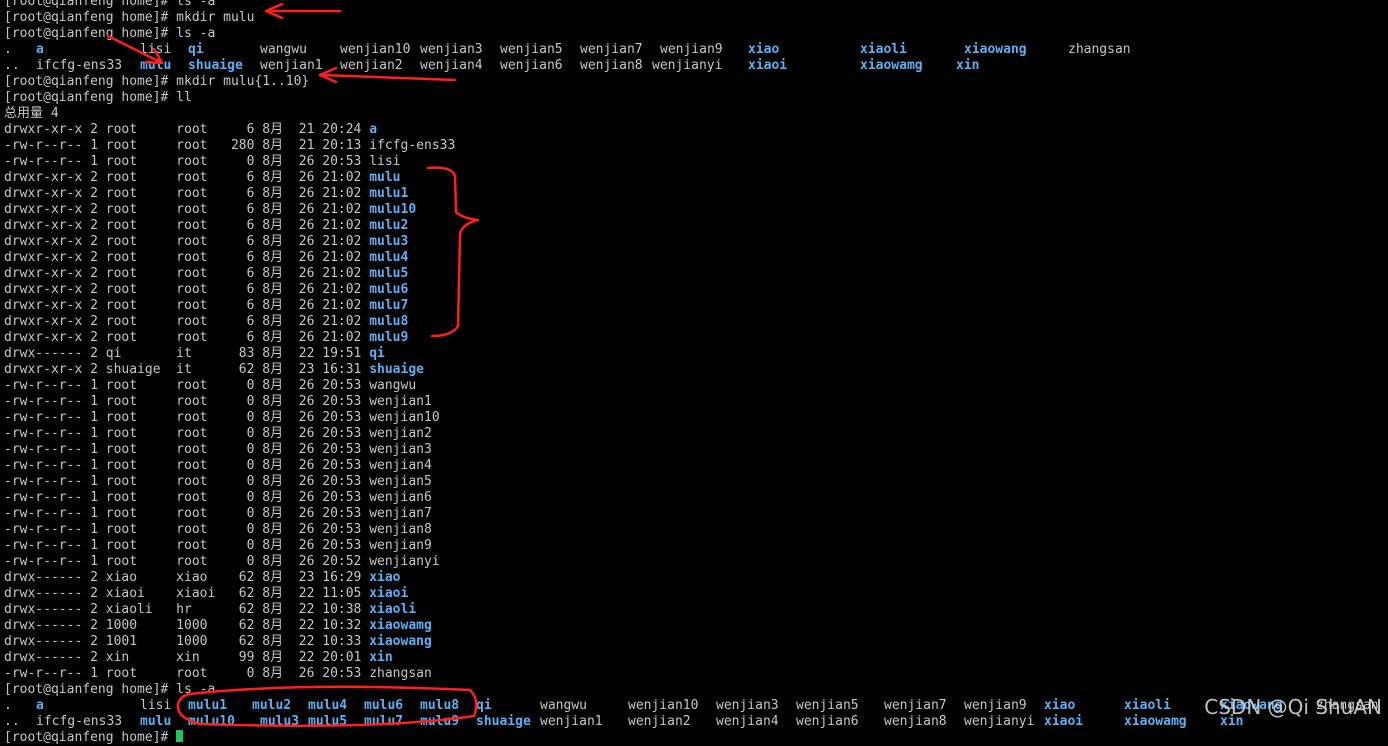 Image resolution: width=1388 pixels, height=746 pixels. Describe the element at coordinates (400, 465) in the screenshot. I see `ll-filename: wenjian4` at that location.